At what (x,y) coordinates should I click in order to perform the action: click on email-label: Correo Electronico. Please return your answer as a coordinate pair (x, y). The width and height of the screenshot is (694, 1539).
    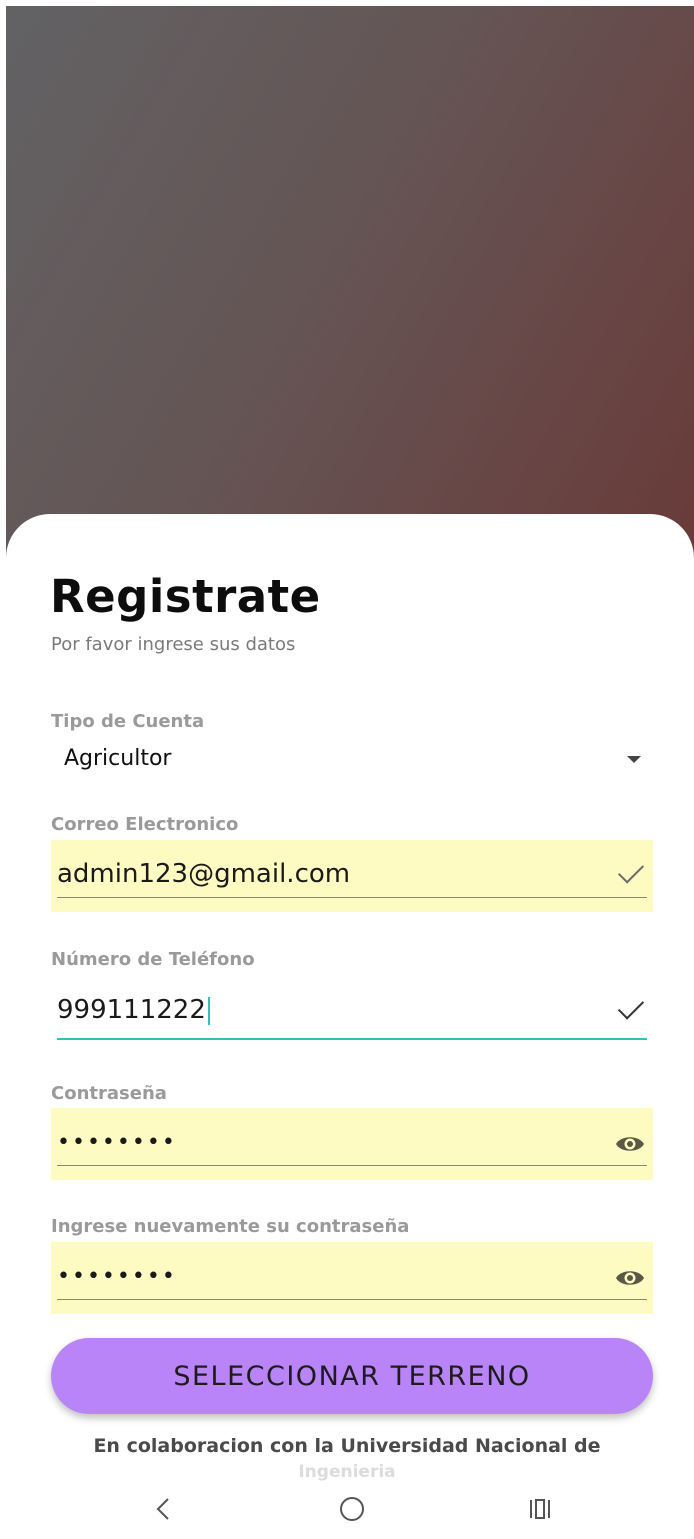
    Looking at the image, I should click on (145, 824).